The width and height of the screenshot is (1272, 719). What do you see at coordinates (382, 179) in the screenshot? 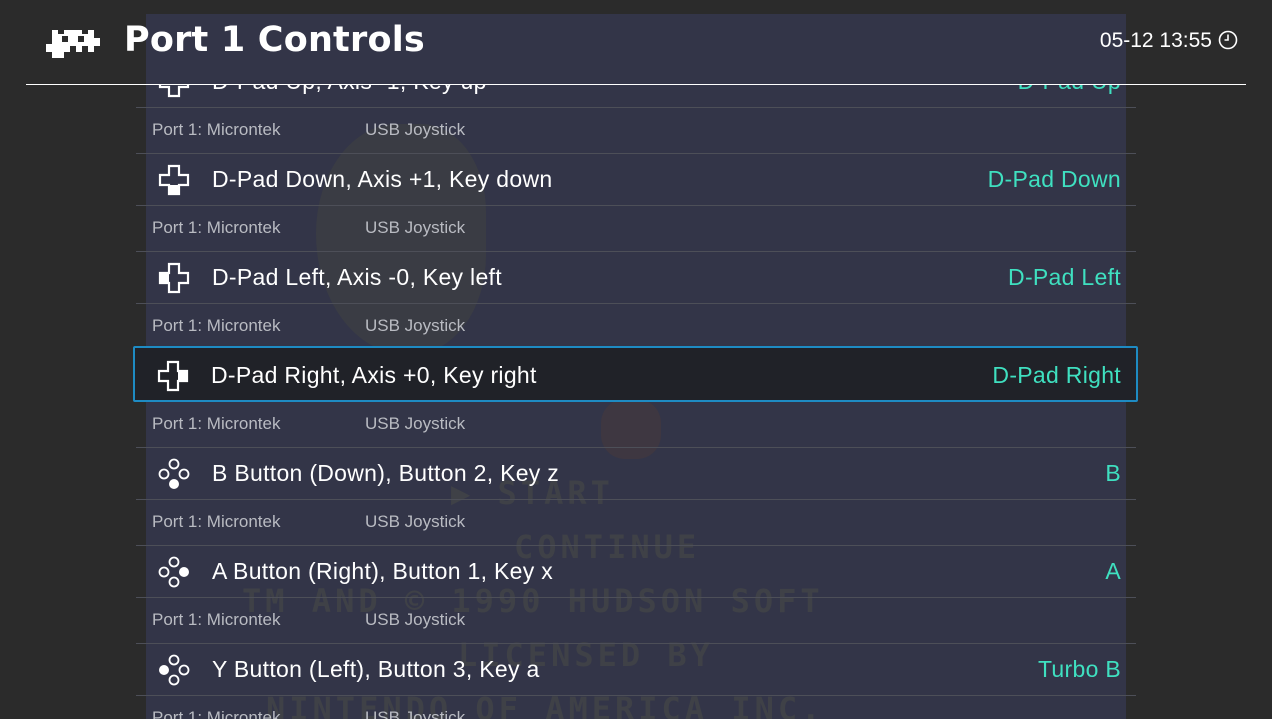
I see `bind-label: D-Pad Down, Axis +1, Key down` at bounding box center [382, 179].